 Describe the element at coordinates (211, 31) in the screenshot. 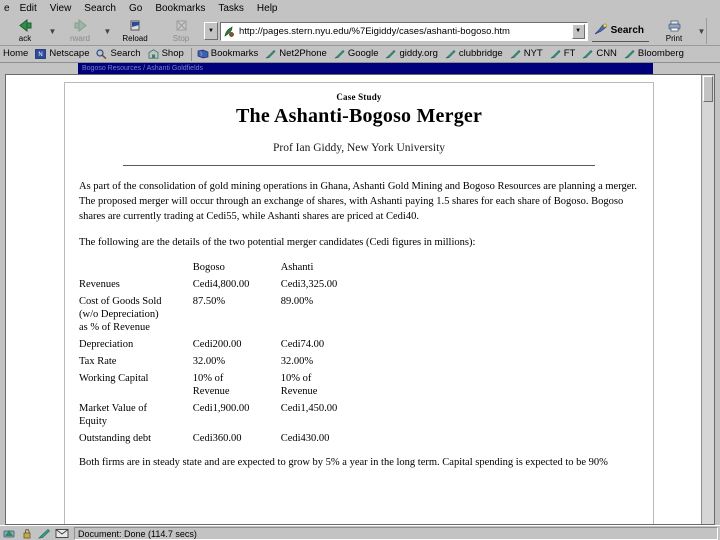

I see `address-history-caret: ▼` at that location.